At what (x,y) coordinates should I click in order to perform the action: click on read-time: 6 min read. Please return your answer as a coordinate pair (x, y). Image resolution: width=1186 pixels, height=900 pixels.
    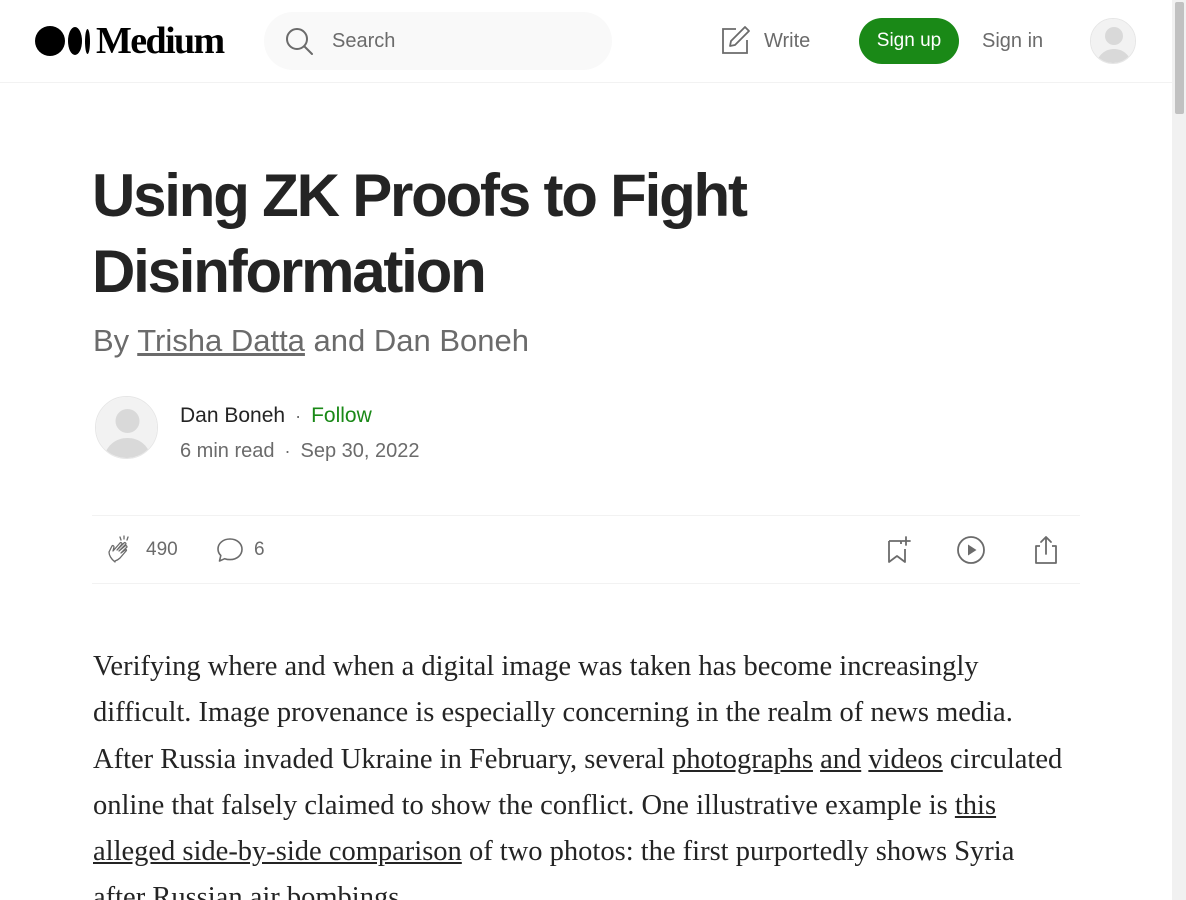
    Looking at the image, I should click on (227, 450).